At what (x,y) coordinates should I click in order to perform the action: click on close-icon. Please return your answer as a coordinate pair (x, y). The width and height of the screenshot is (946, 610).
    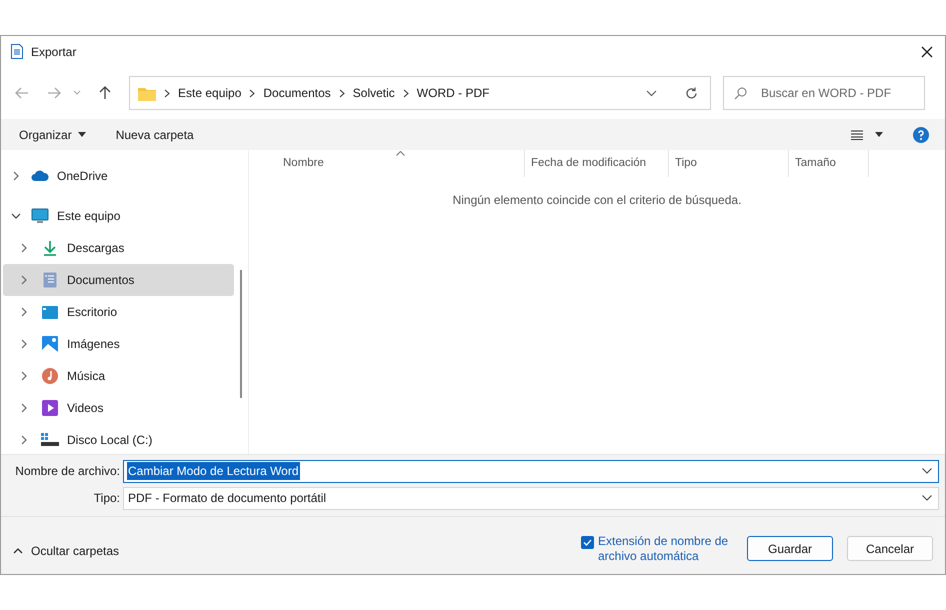
    Looking at the image, I should click on (927, 52).